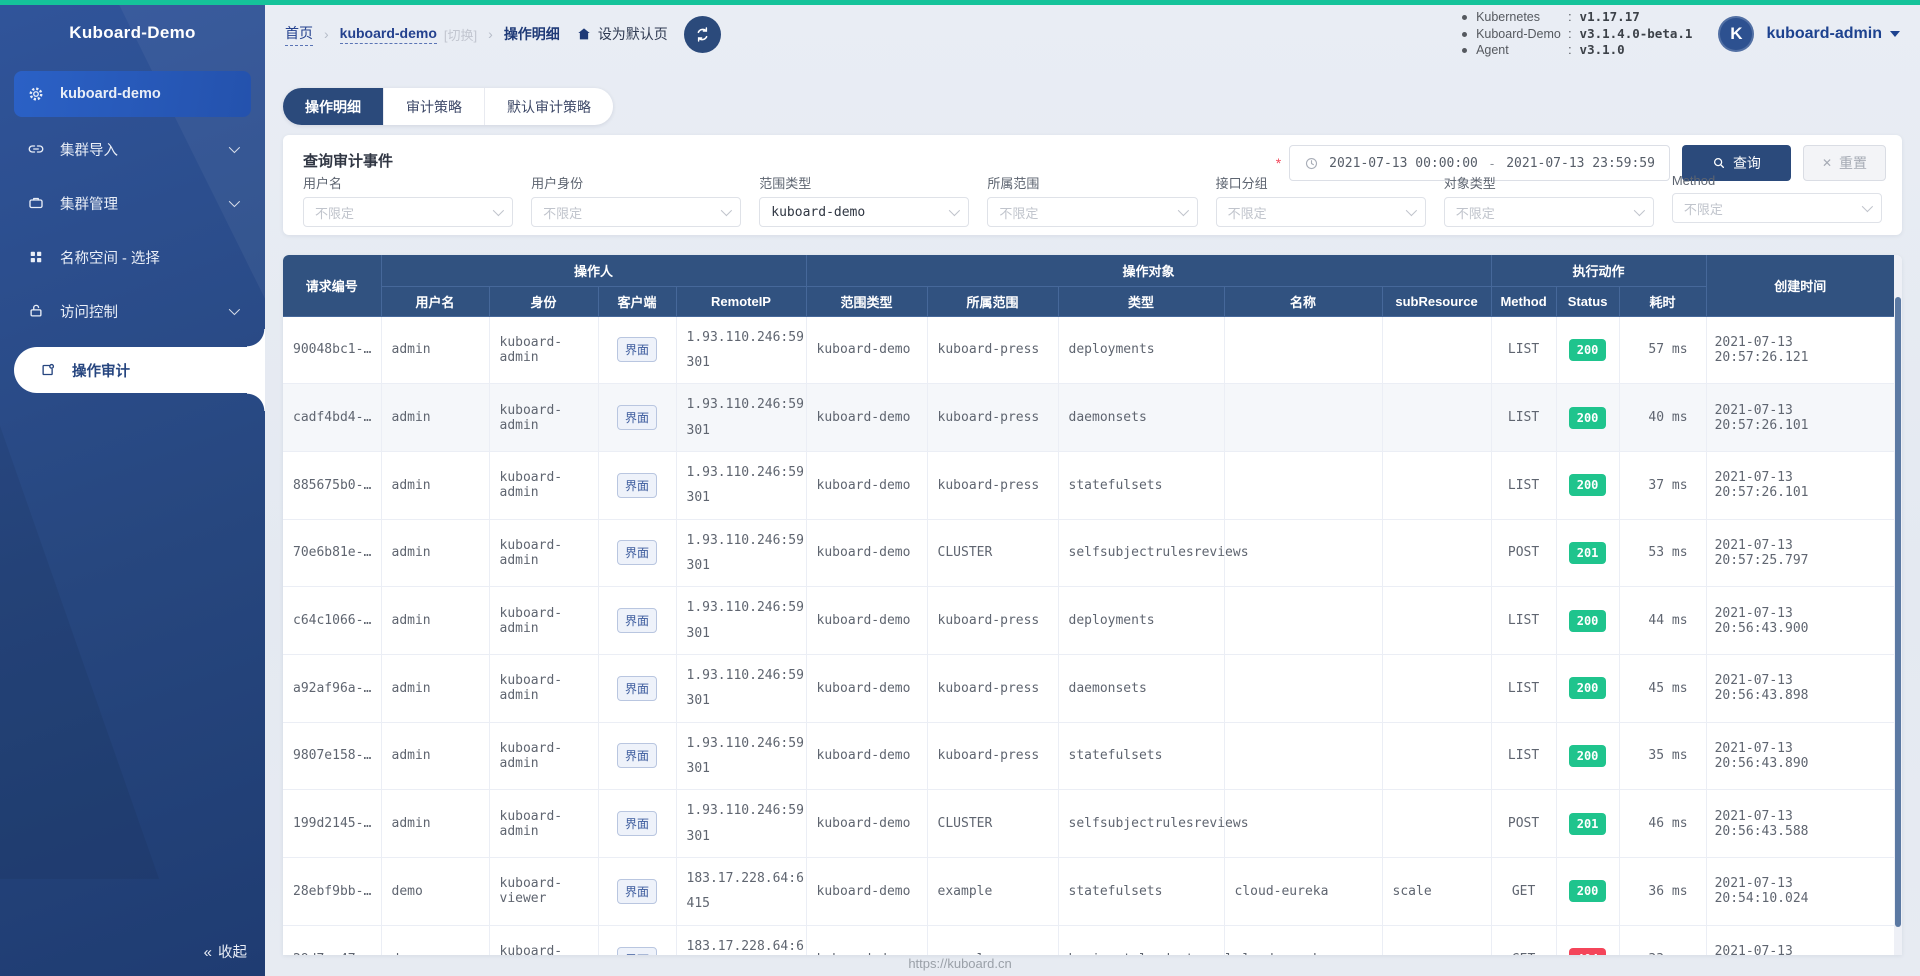 This screenshot has height=976, width=1920. I want to click on footer-url: https://kuboard.cn, so click(960, 963).